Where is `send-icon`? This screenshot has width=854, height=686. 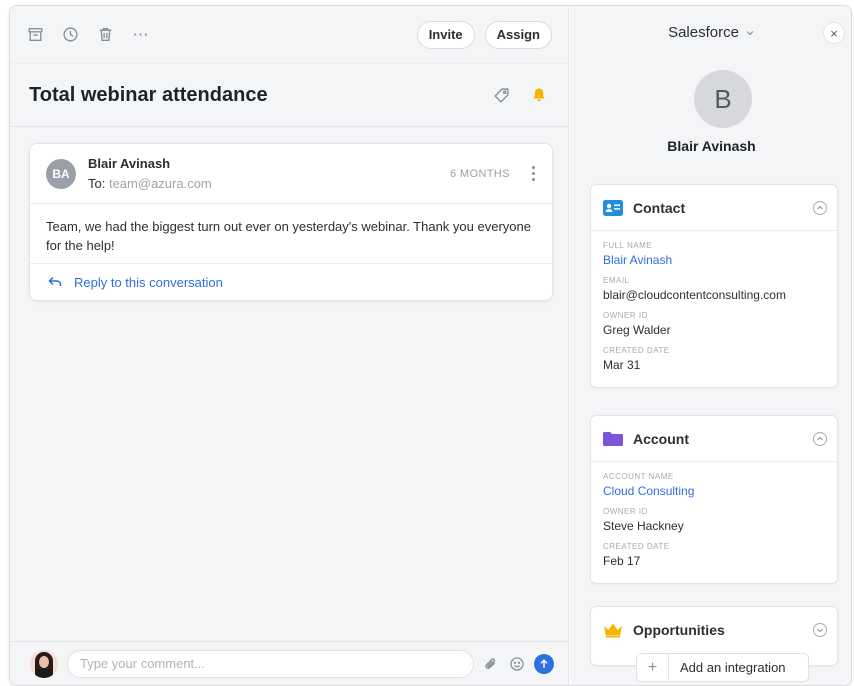 send-icon is located at coordinates (544, 663).